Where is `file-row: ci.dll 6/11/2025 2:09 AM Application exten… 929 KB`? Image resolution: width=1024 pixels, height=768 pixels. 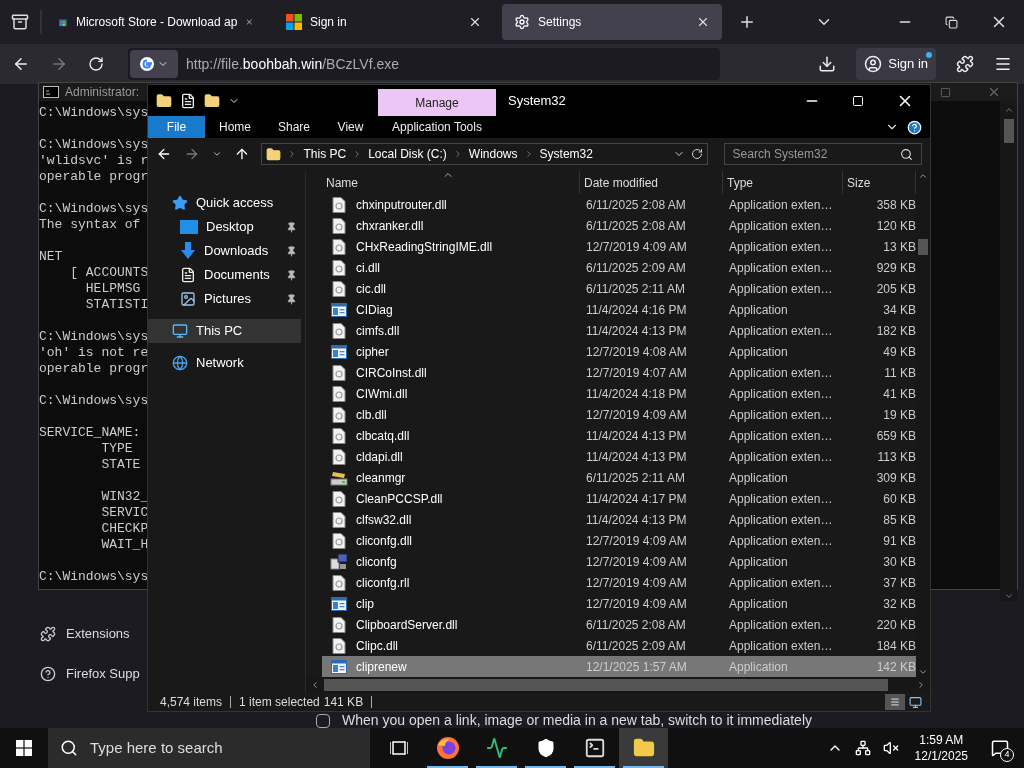
file-row: ci.dll 6/11/2025 2:09 AM Application exten… 929 KB is located at coordinates (619, 267).